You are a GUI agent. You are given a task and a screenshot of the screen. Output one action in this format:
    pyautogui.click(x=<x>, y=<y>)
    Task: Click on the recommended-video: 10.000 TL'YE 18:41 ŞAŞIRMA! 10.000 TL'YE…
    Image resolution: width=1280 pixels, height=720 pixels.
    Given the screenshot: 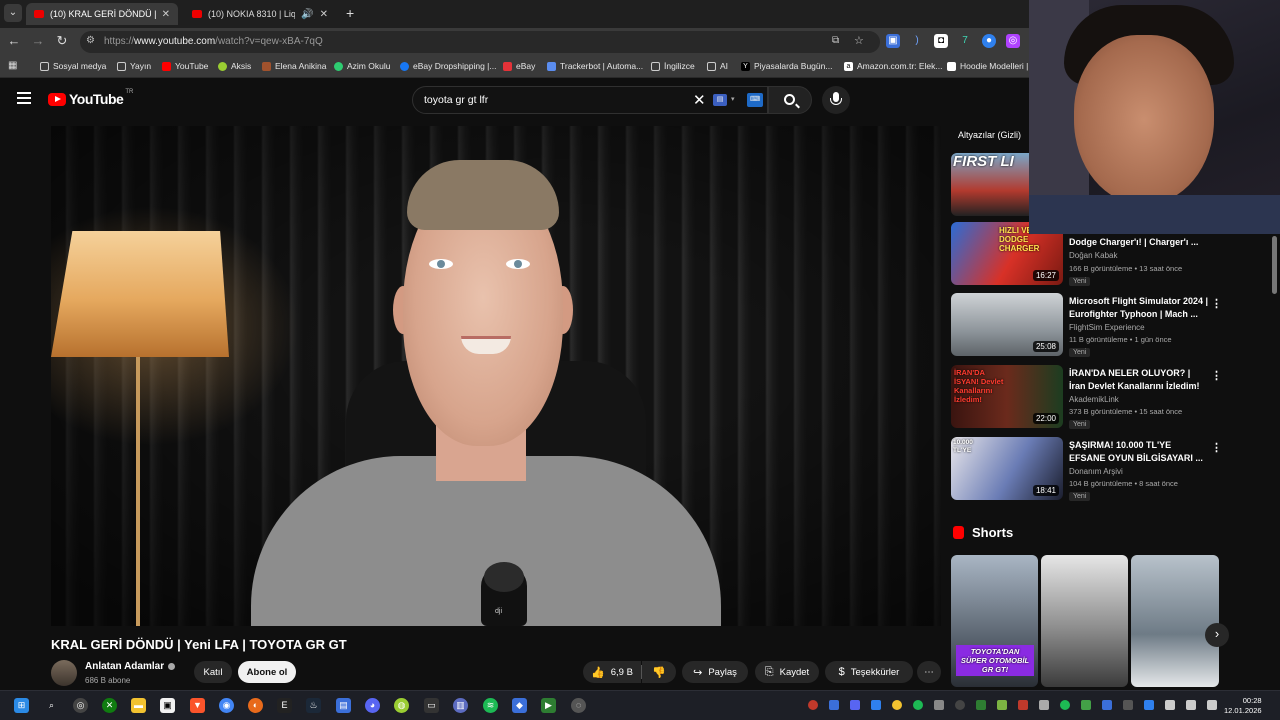 What is the action you would take?
    pyautogui.click(x=1096, y=469)
    